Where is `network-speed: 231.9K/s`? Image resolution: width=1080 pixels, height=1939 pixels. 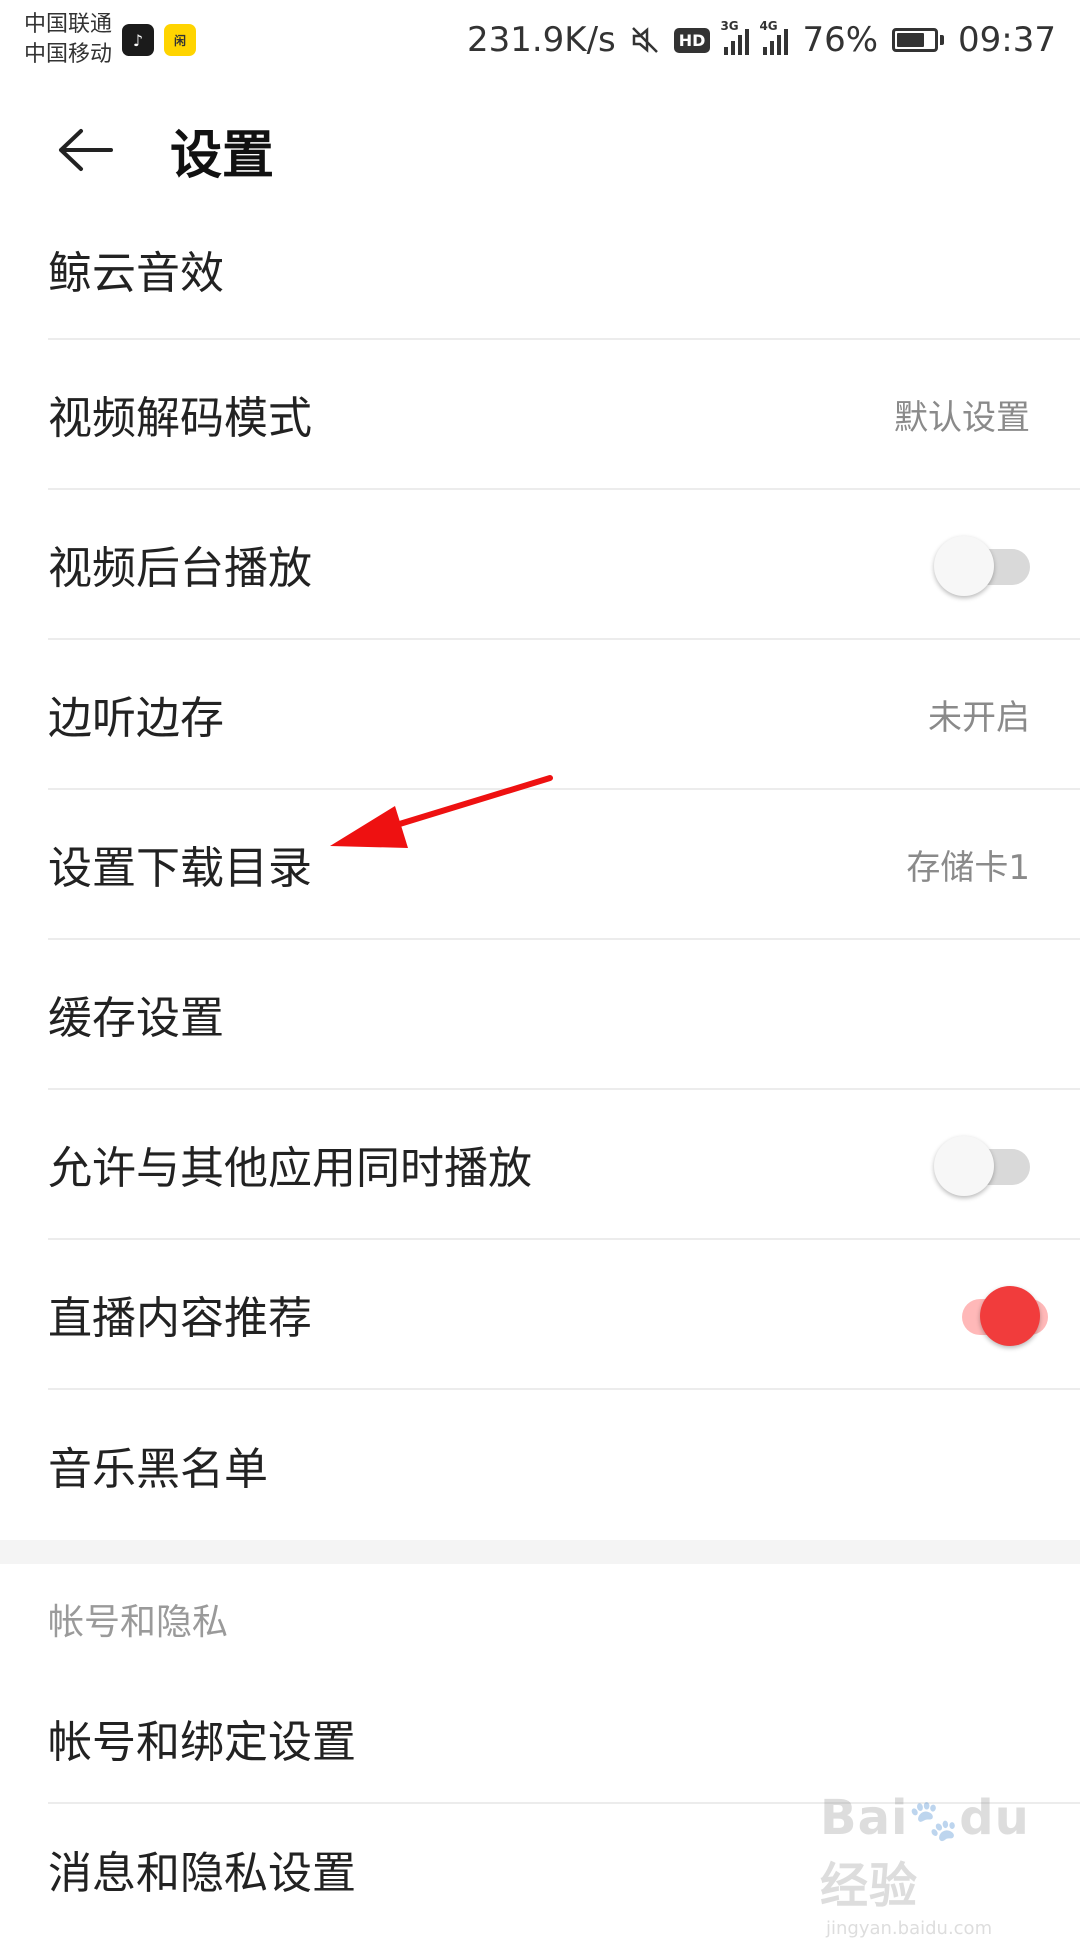 network-speed: 231.9K/s is located at coordinates (541, 40).